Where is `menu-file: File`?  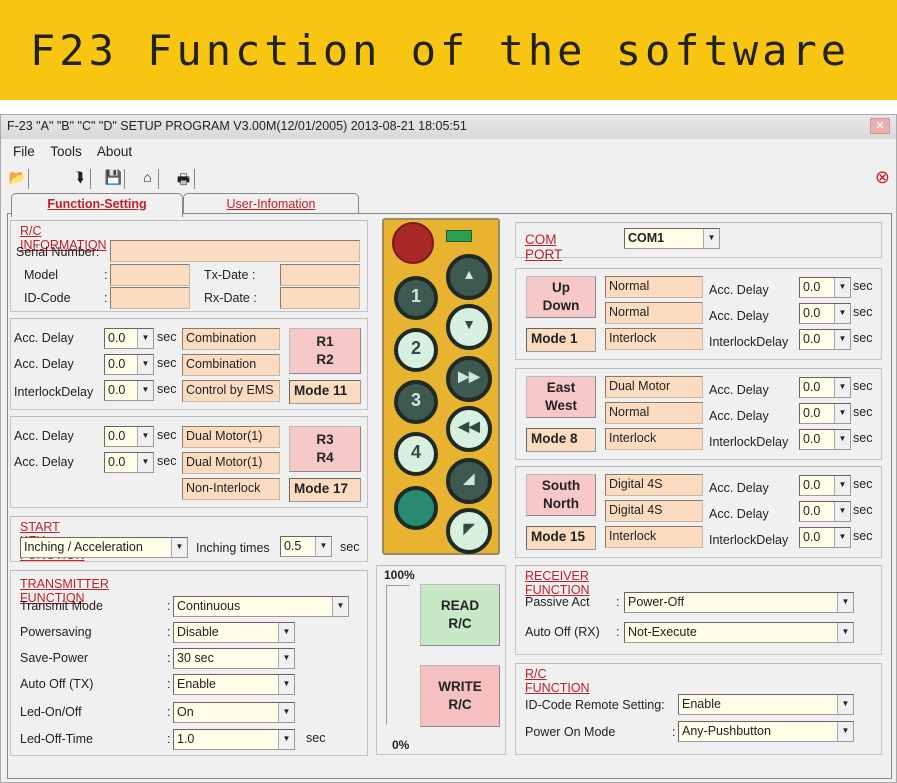 menu-file: File is located at coordinates (24, 151).